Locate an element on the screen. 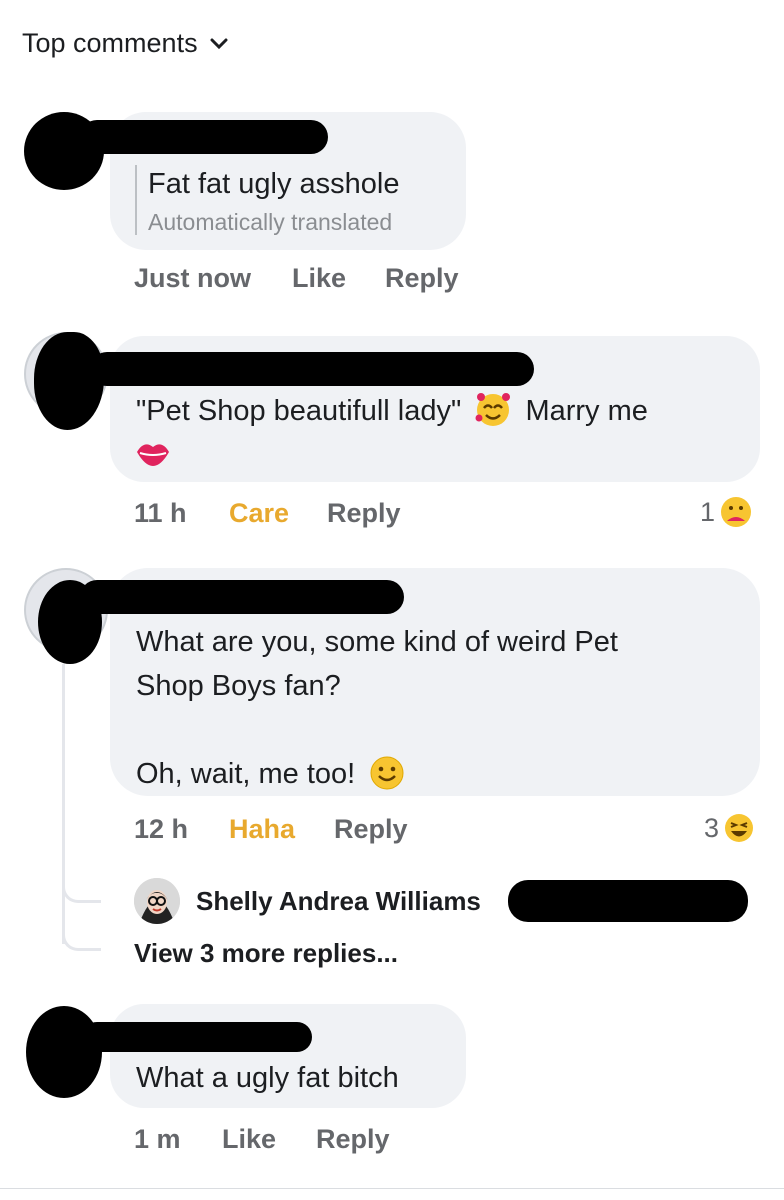 Image resolution: width=784 pixels, height=1200 pixels. timestamp: 11 h is located at coordinates (160, 513).